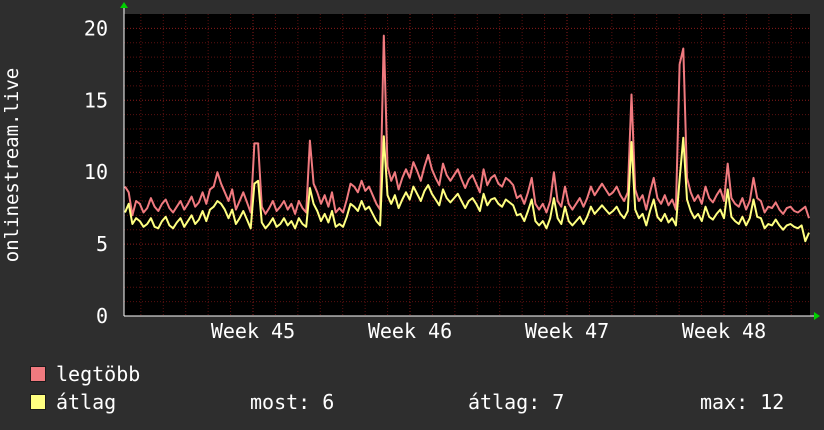  Describe the element at coordinates (253, 331) in the screenshot. I see `x-tick-label: Week 45` at that location.